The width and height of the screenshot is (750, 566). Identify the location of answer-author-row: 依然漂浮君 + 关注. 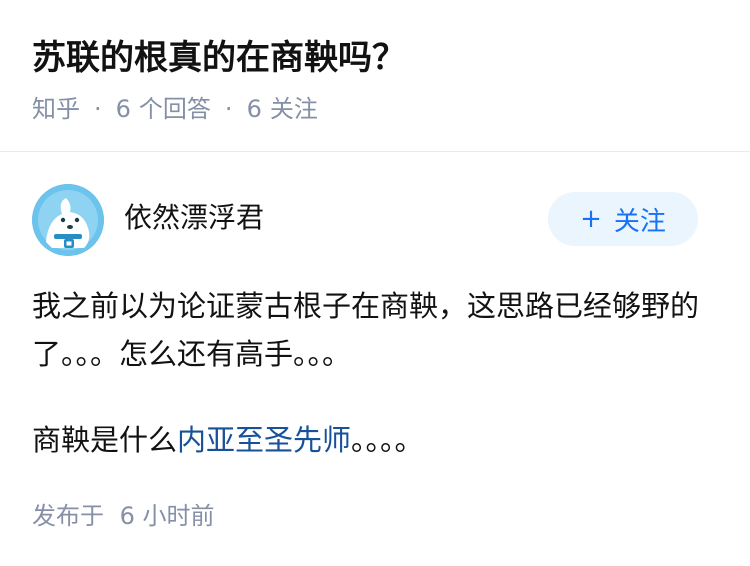
(375, 220).